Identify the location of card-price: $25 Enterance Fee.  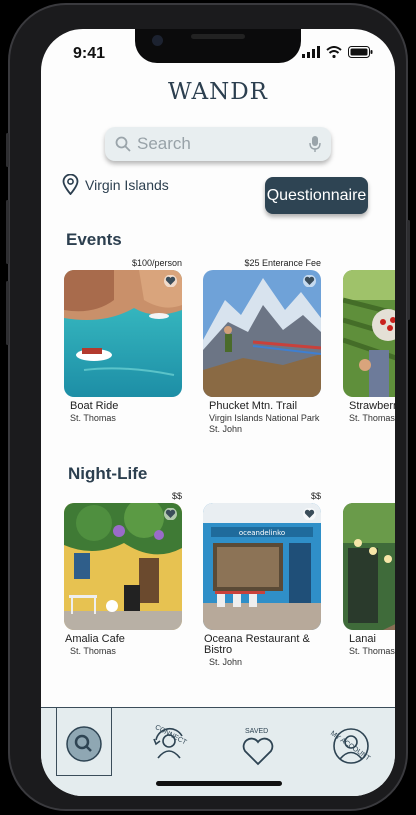
(282, 263).